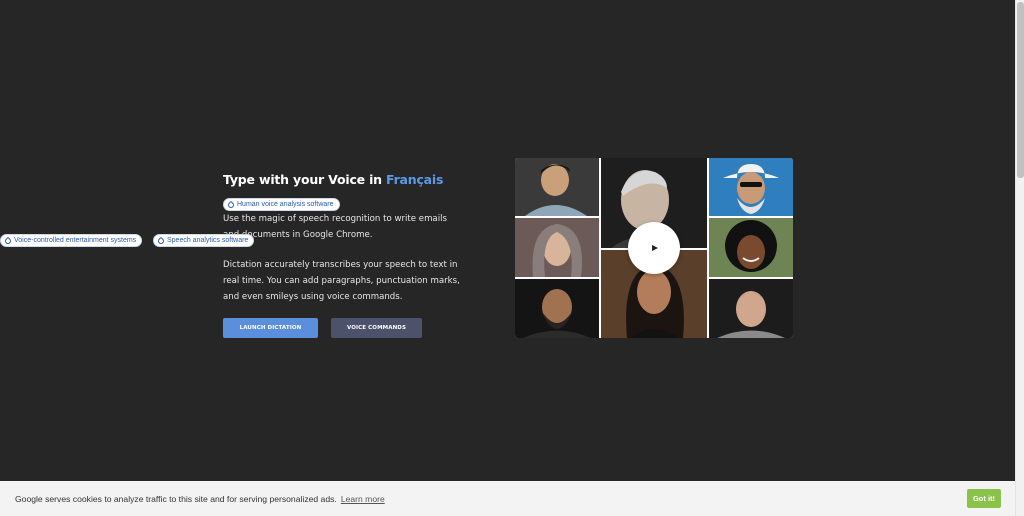 The height and width of the screenshot is (516, 1024). Describe the element at coordinates (376, 328) in the screenshot. I see `voice-commands-button: VOICE COMMANDS` at that location.